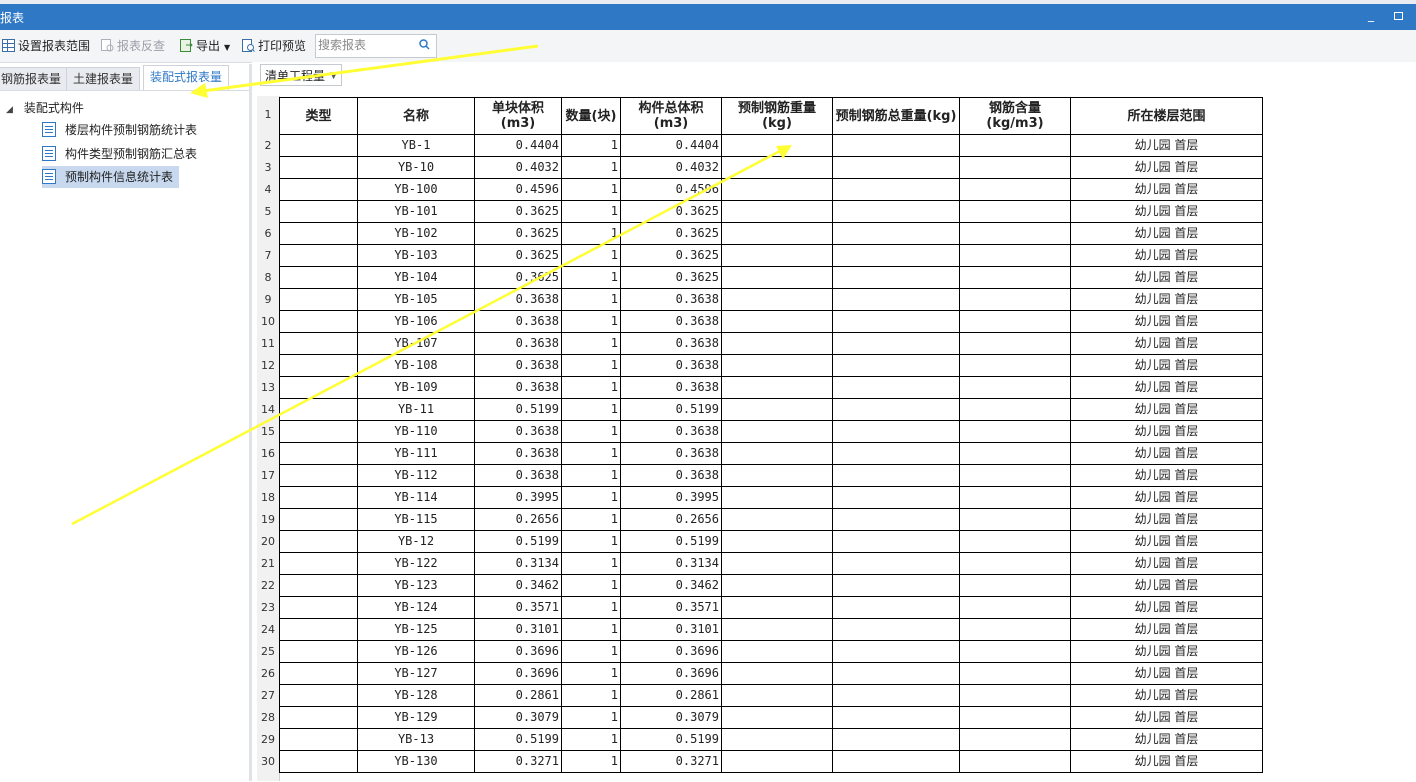  I want to click on row-number: 24, so click(268, 629).